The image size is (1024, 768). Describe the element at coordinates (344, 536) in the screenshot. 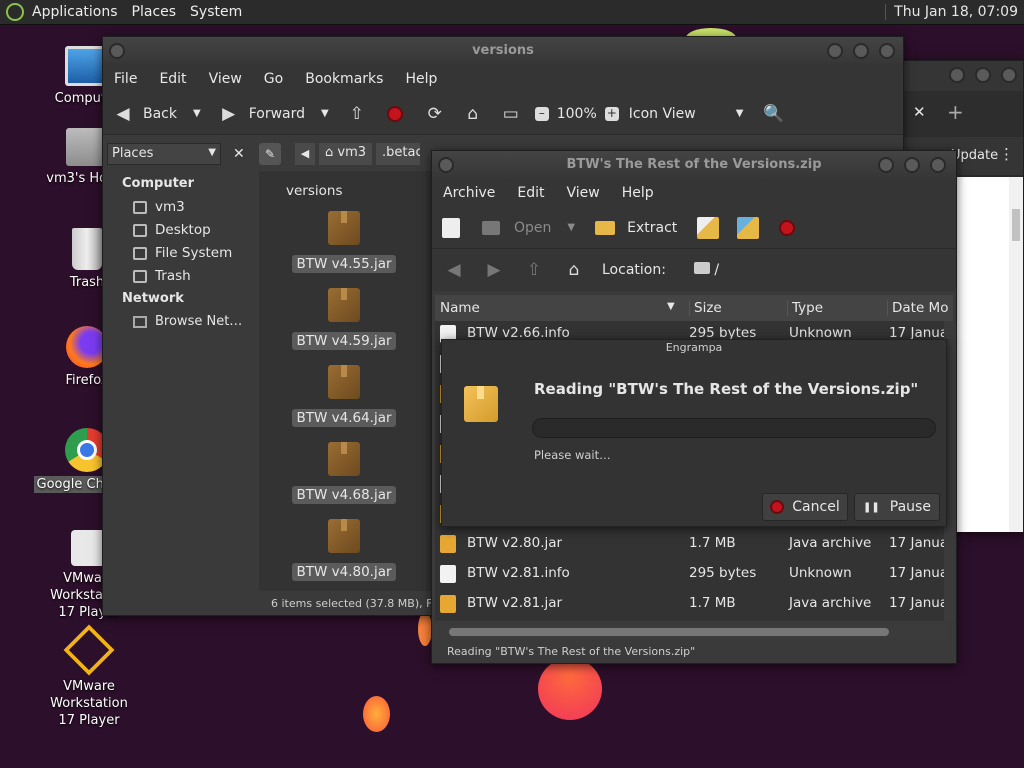

I see `package-icon` at that location.